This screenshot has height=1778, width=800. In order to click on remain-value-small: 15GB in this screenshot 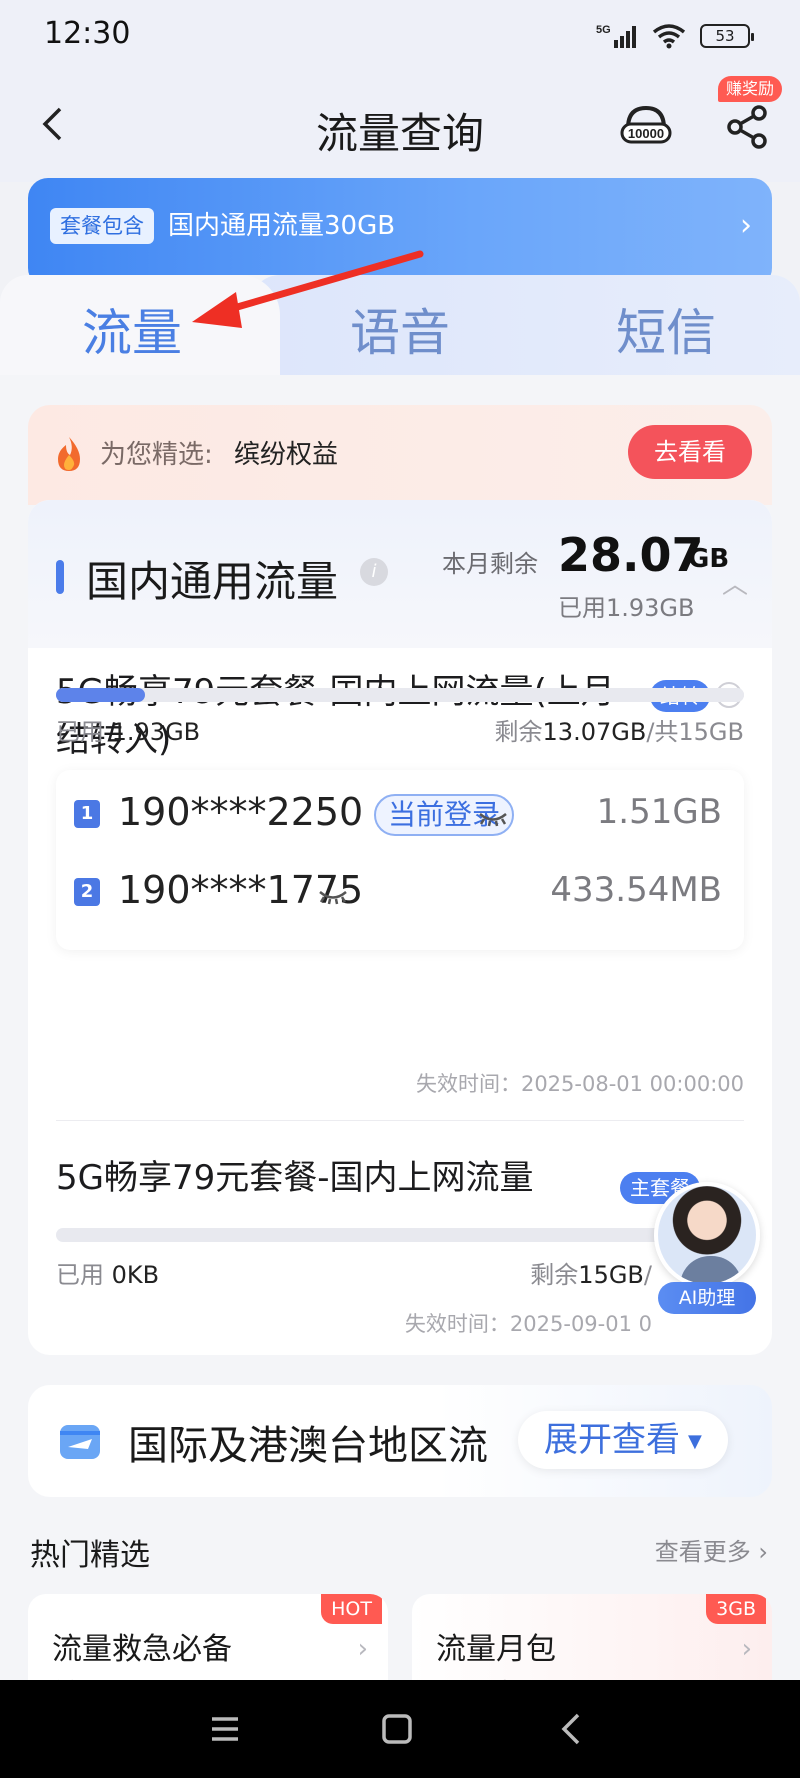, I will do `click(611, 1275)`.